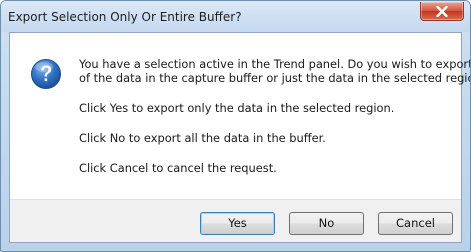  I want to click on close-icon, so click(442, 11).